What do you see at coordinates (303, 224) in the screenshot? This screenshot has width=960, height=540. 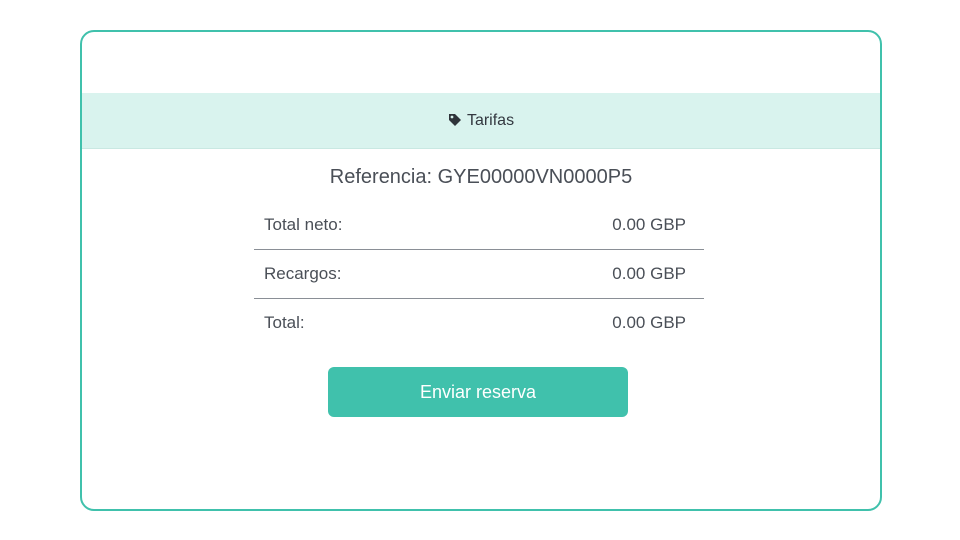 I see `net-total-label: Total neto:` at bounding box center [303, 224].